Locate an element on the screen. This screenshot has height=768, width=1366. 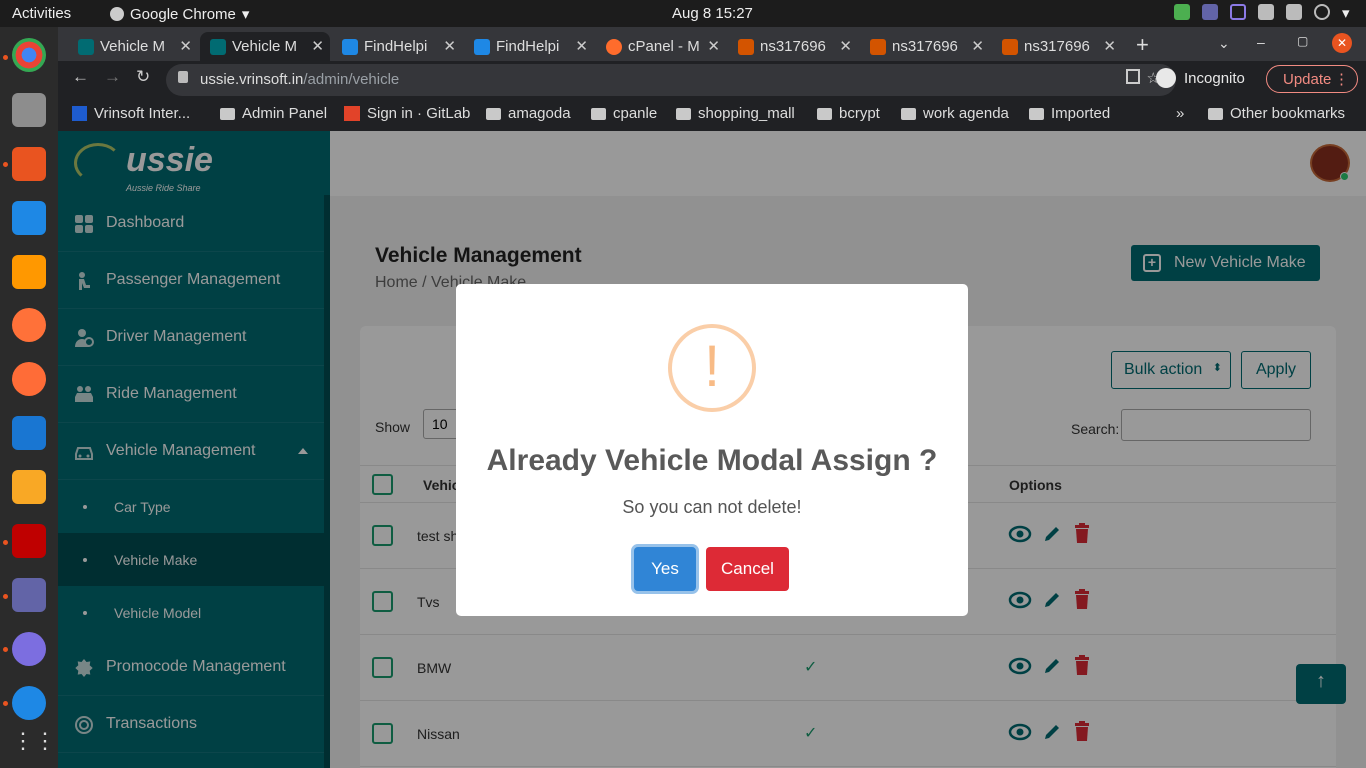
bookmark-item: bcrypt is located at coordinates (848, 113).